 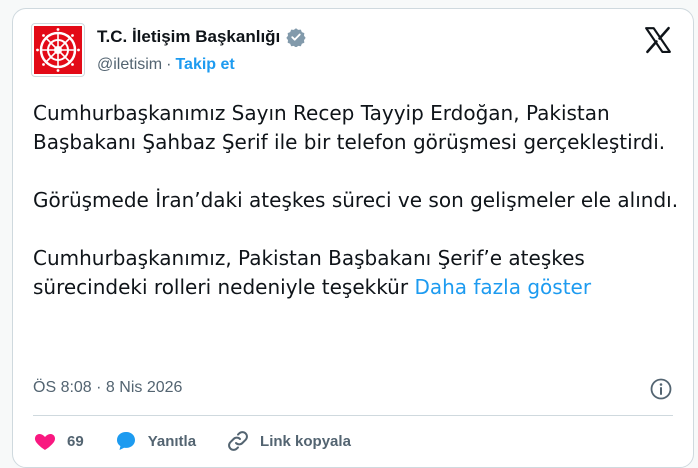 I want to click on heart-icon, so click(x=45, y=442).